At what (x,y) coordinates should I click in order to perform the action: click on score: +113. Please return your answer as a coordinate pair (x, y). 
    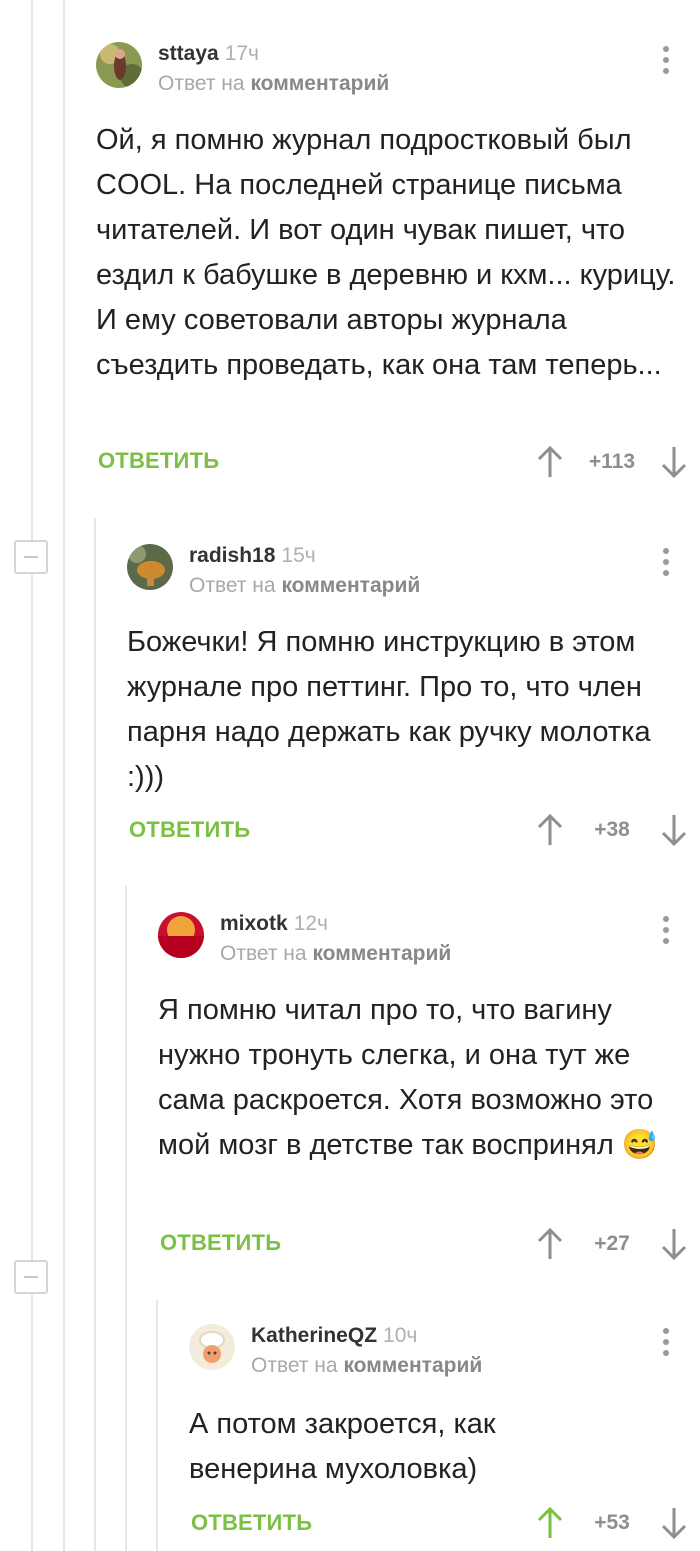
    Looking at the image, I should click on (612, 461).